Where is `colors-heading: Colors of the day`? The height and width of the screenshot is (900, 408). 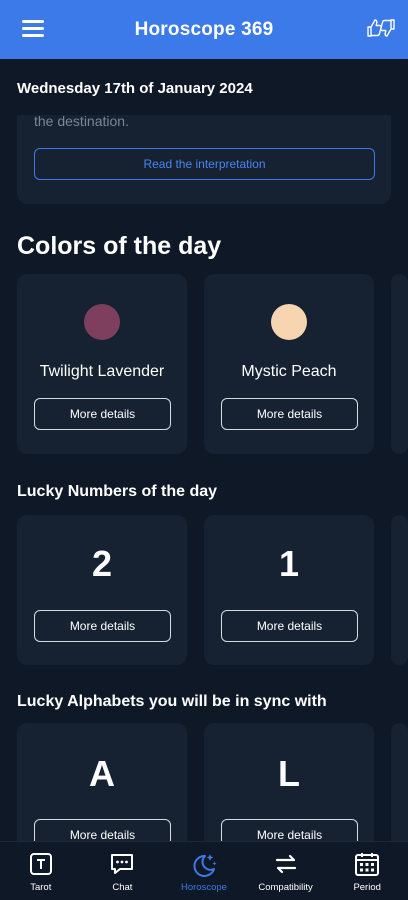 colors-heading: Colors of the day is located at coordinates (119, 246).